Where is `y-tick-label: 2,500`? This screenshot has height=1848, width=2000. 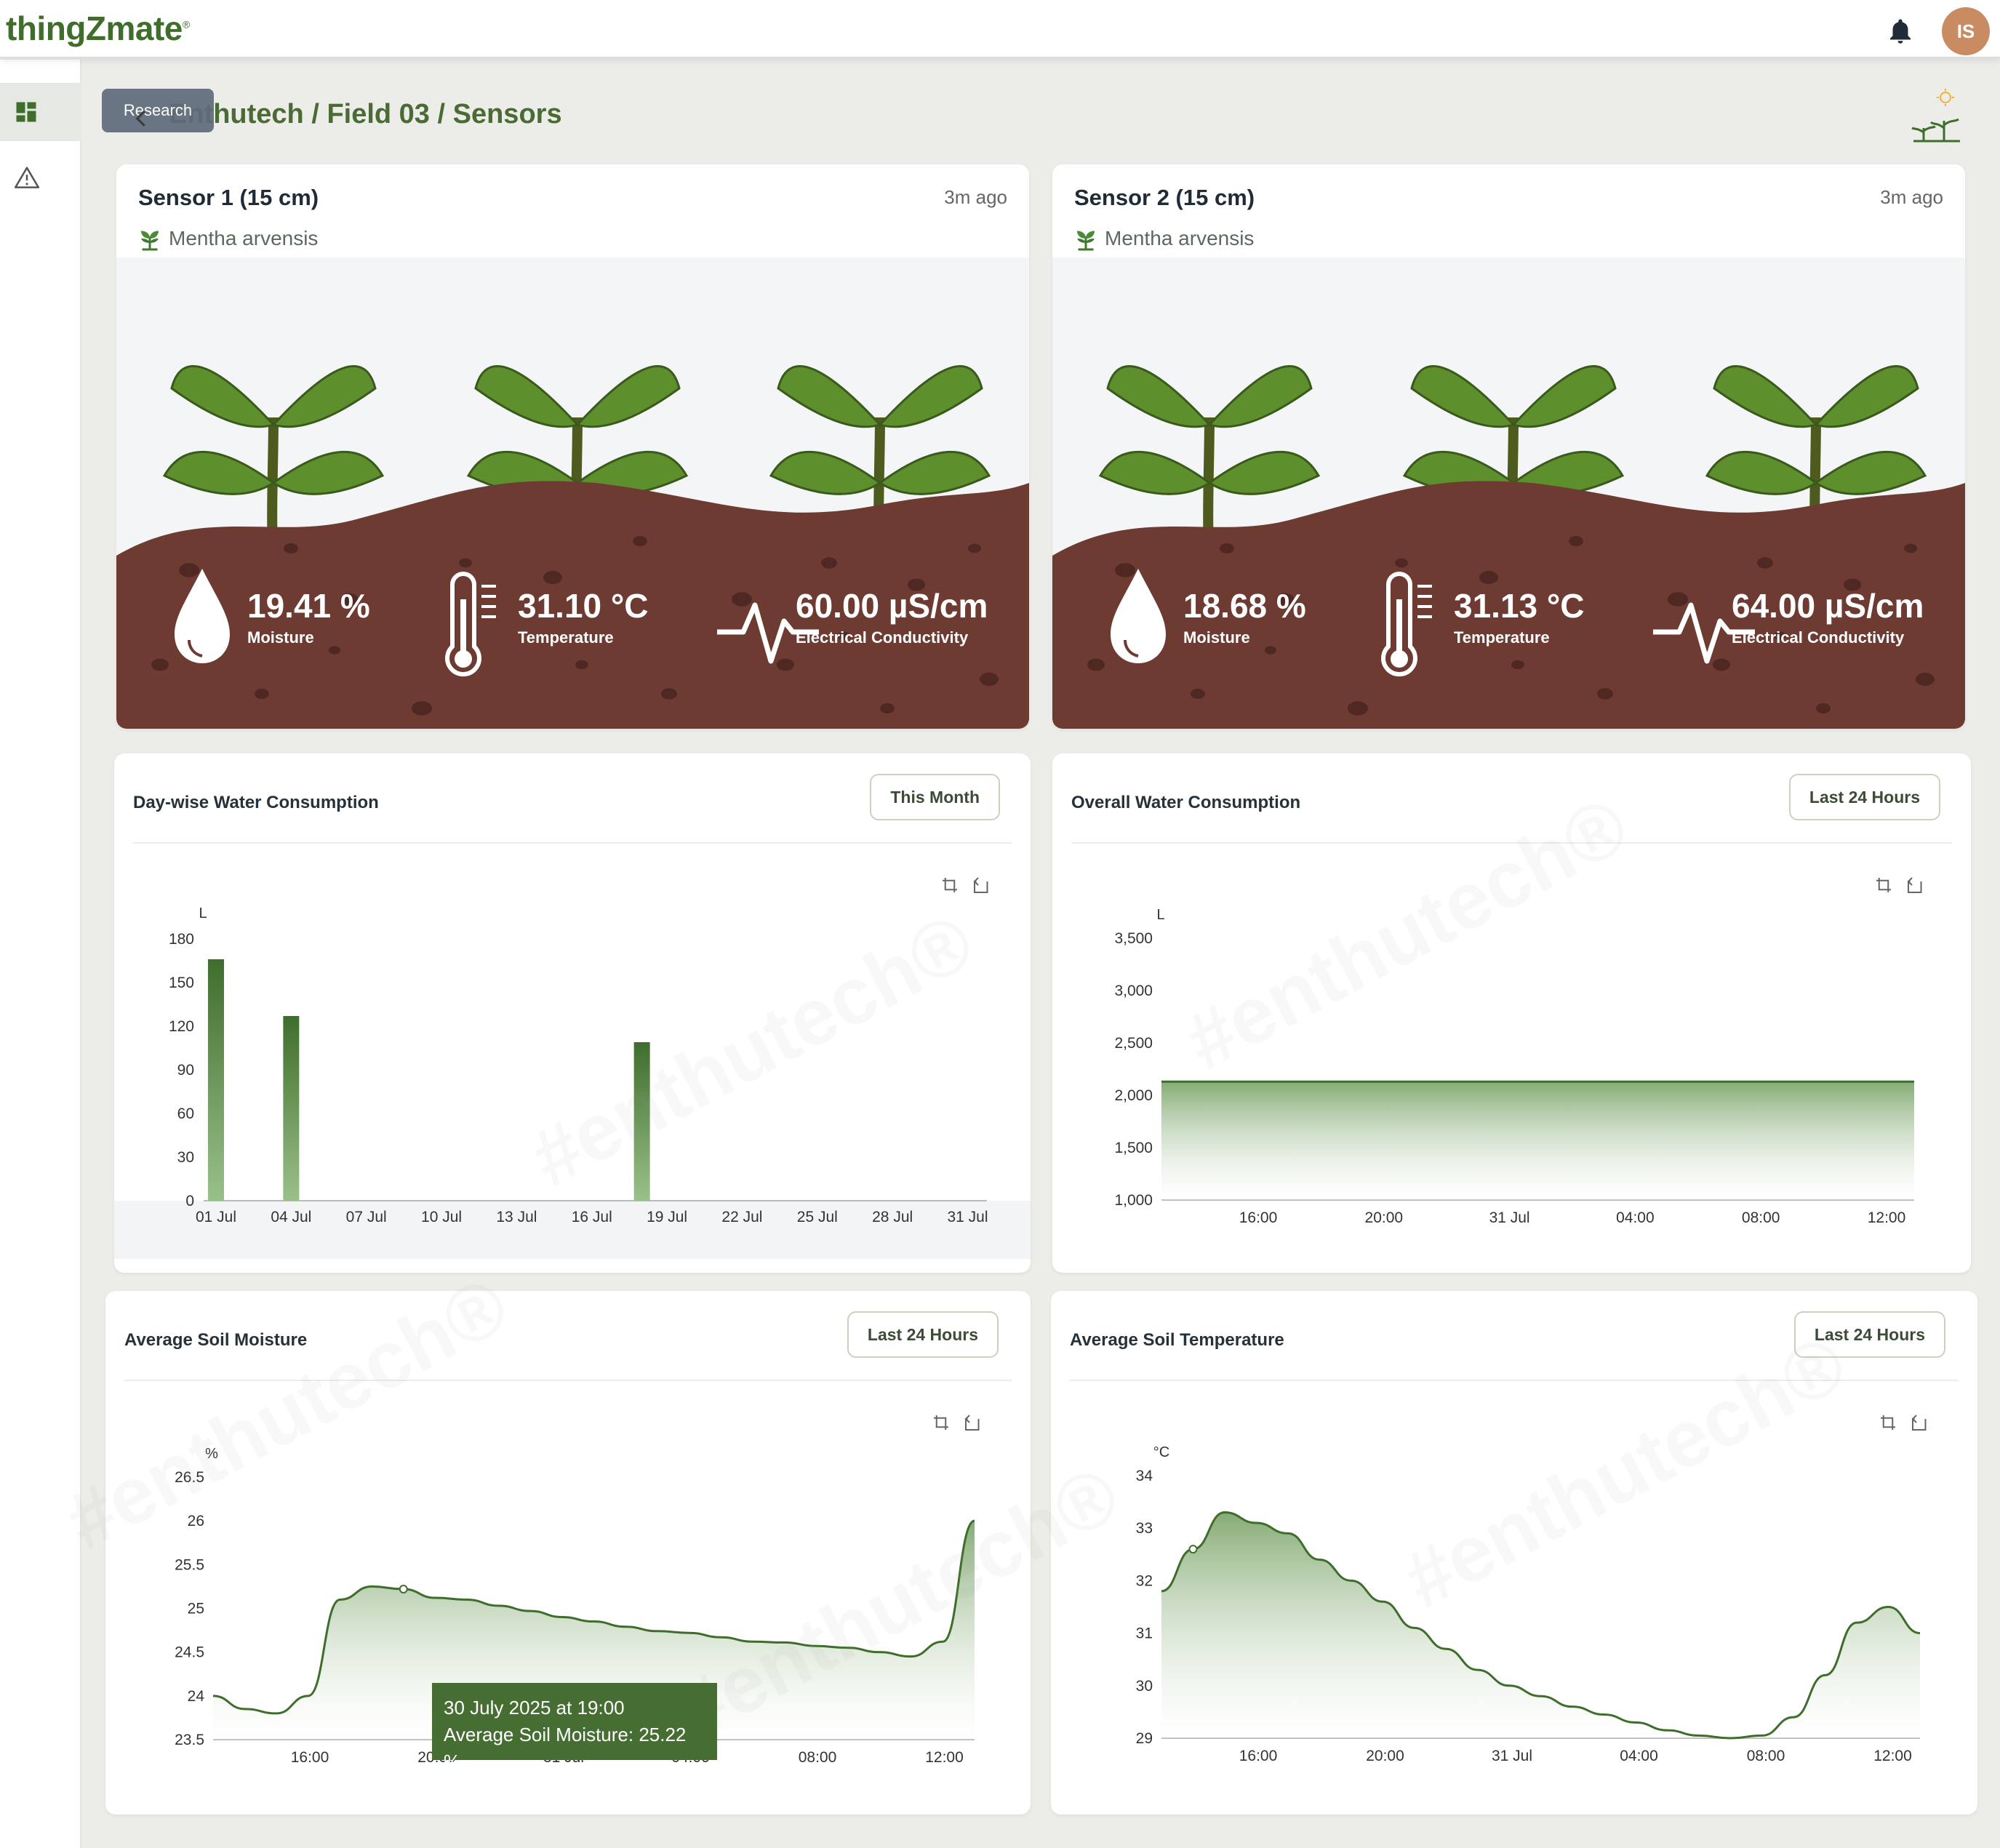 y-tick-label: 2,500 is located at coordinates (1133, 1043).